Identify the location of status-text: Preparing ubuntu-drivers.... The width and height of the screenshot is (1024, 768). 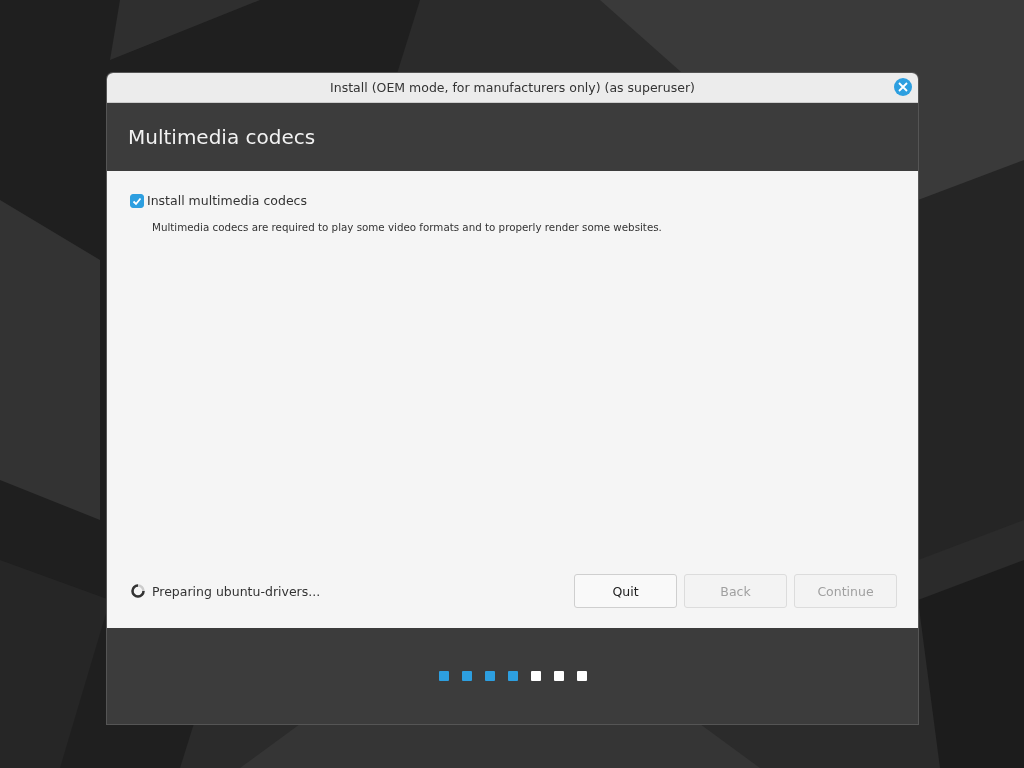
(236, 591).